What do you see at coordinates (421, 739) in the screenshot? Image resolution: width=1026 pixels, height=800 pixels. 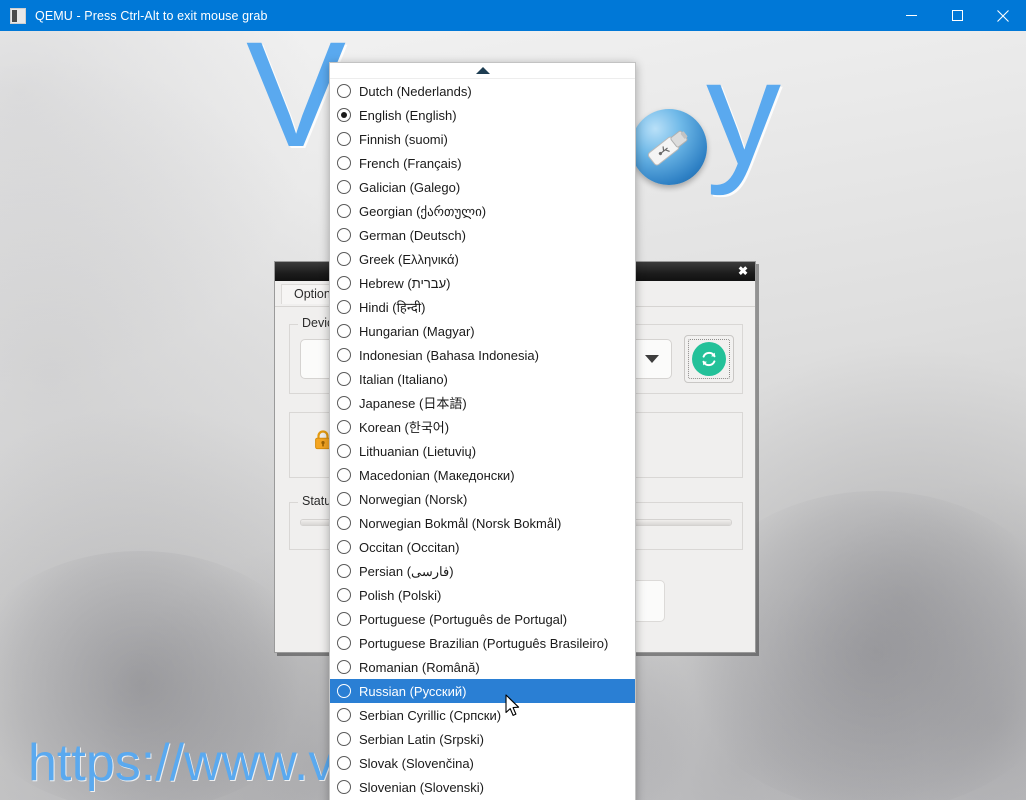 I see `language-option-label: Serbian Latin (Srpski)` at bounding box center [421, 739].